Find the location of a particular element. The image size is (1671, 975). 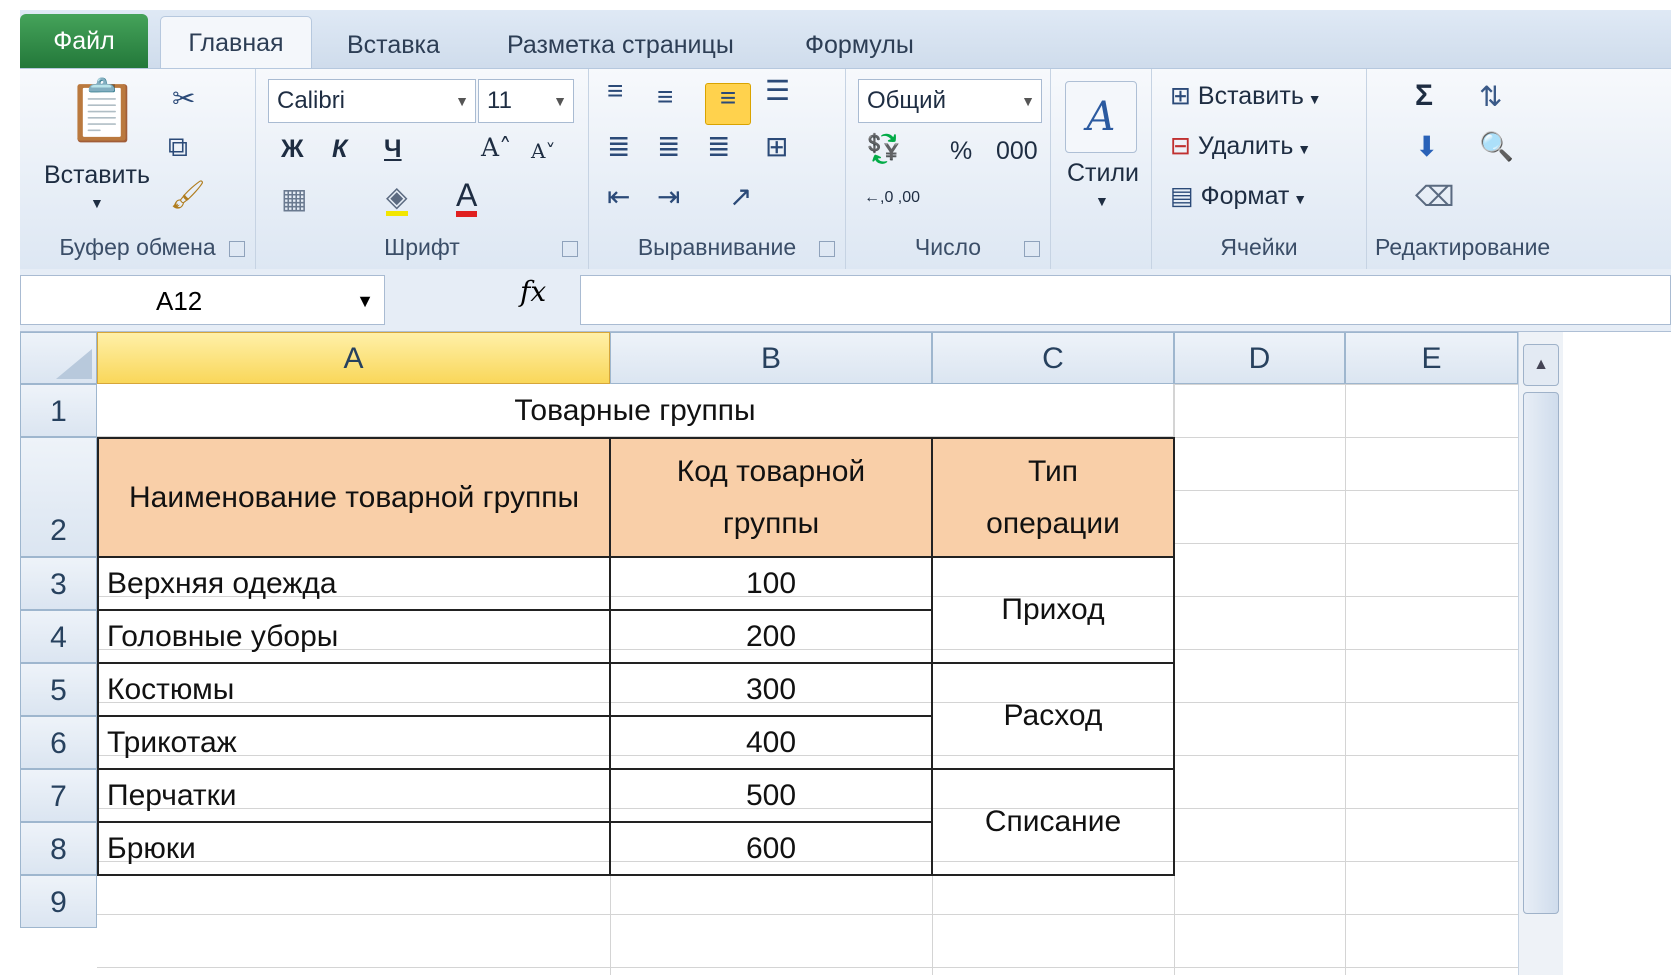

find-icon: 🔍 is located at coordinates (1496, 147).